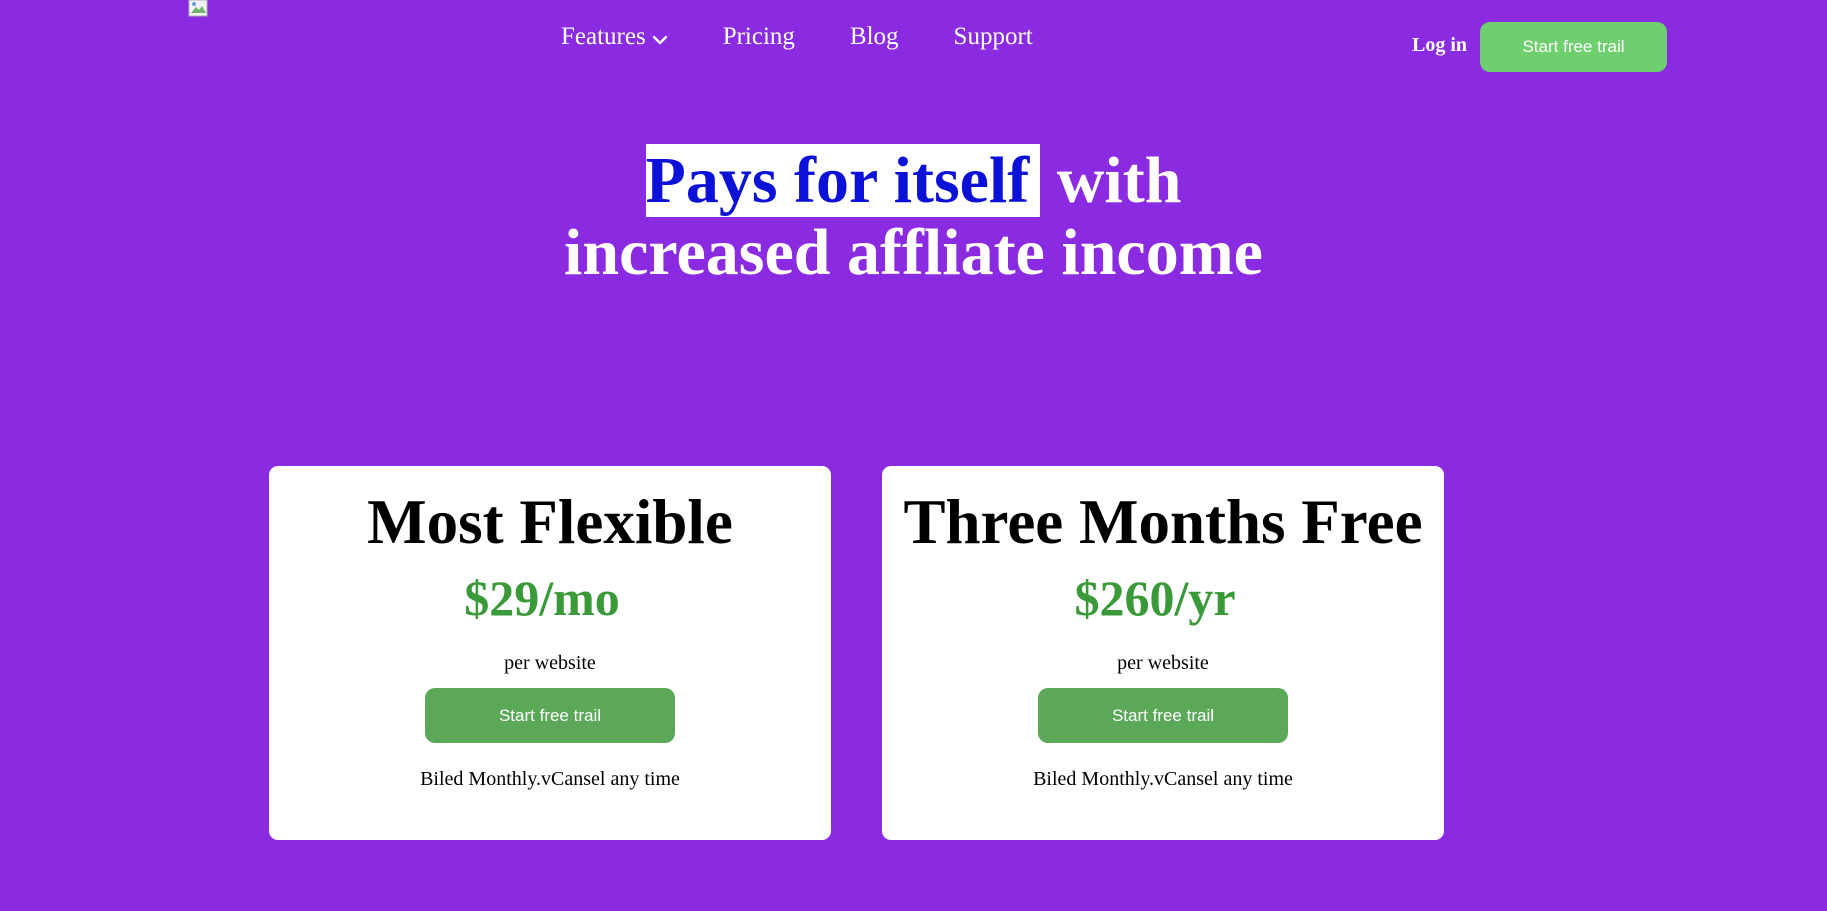 The image size is (1827, 911). Describe the element at coordinates (1163, 715) in the screenshot. I see `start-free-trial-button-yearly: Start free trail` at that location.